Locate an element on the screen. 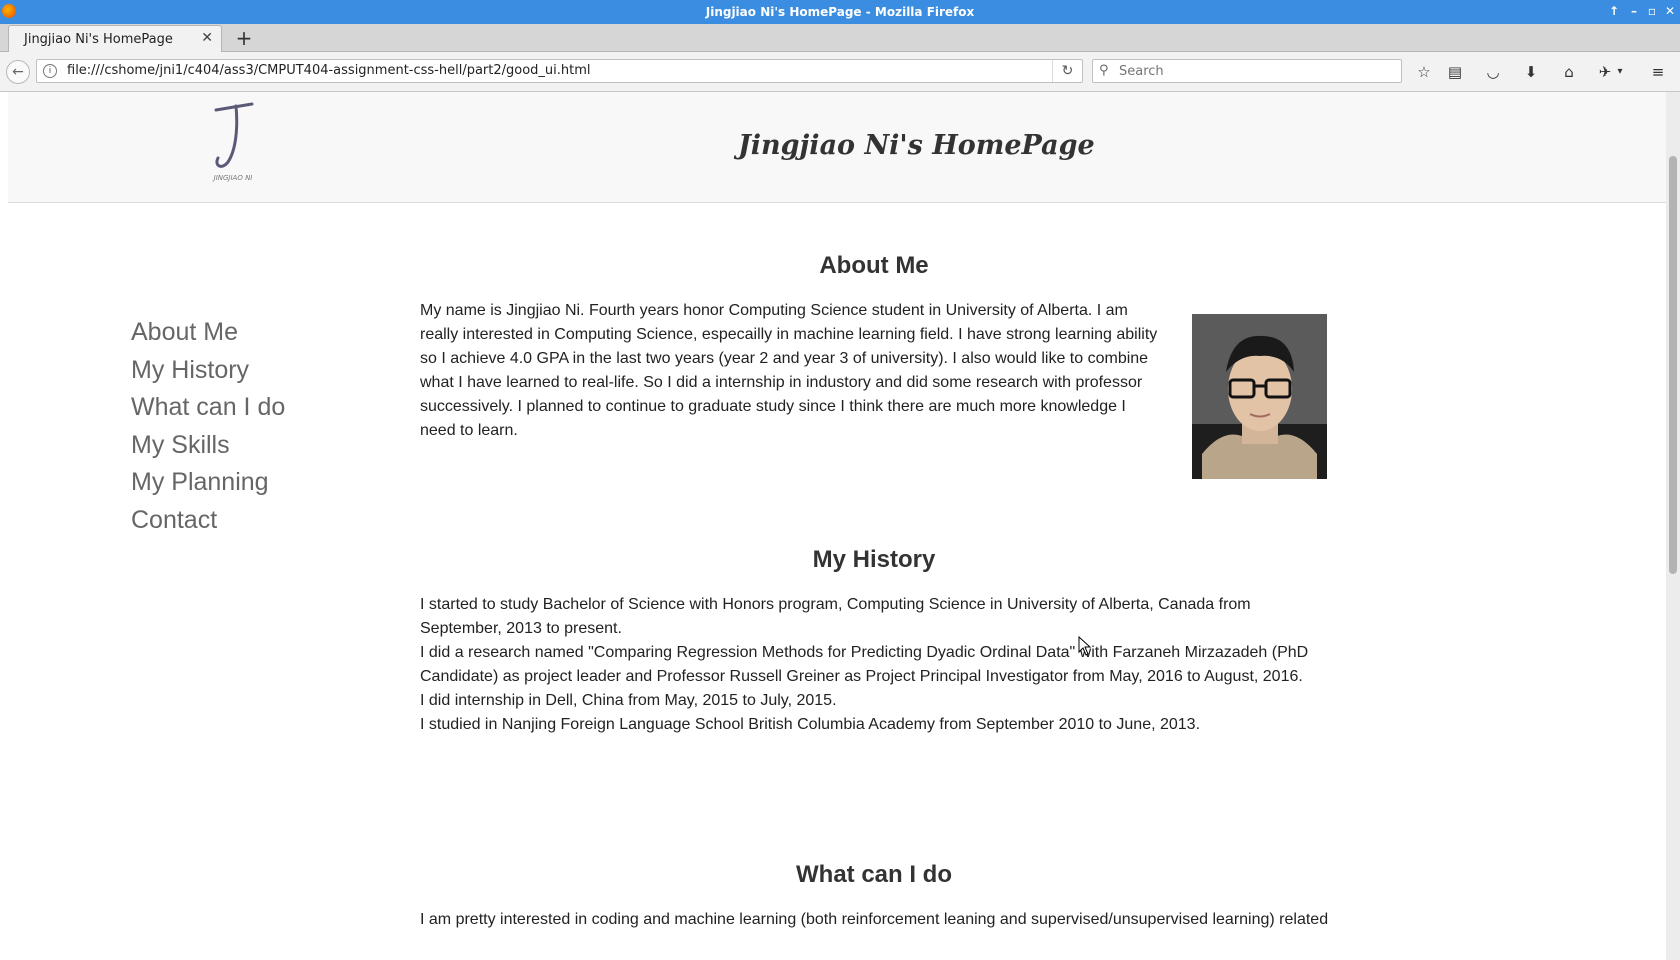  download-icon: ⬇ is located at coordinates (1531, 72).